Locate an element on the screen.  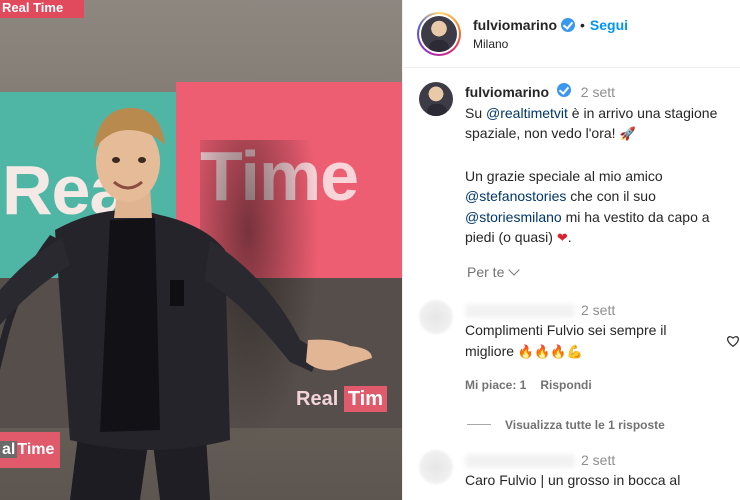
rocket-emoji-icon: 🚀 is located at coordinates (627, 134).